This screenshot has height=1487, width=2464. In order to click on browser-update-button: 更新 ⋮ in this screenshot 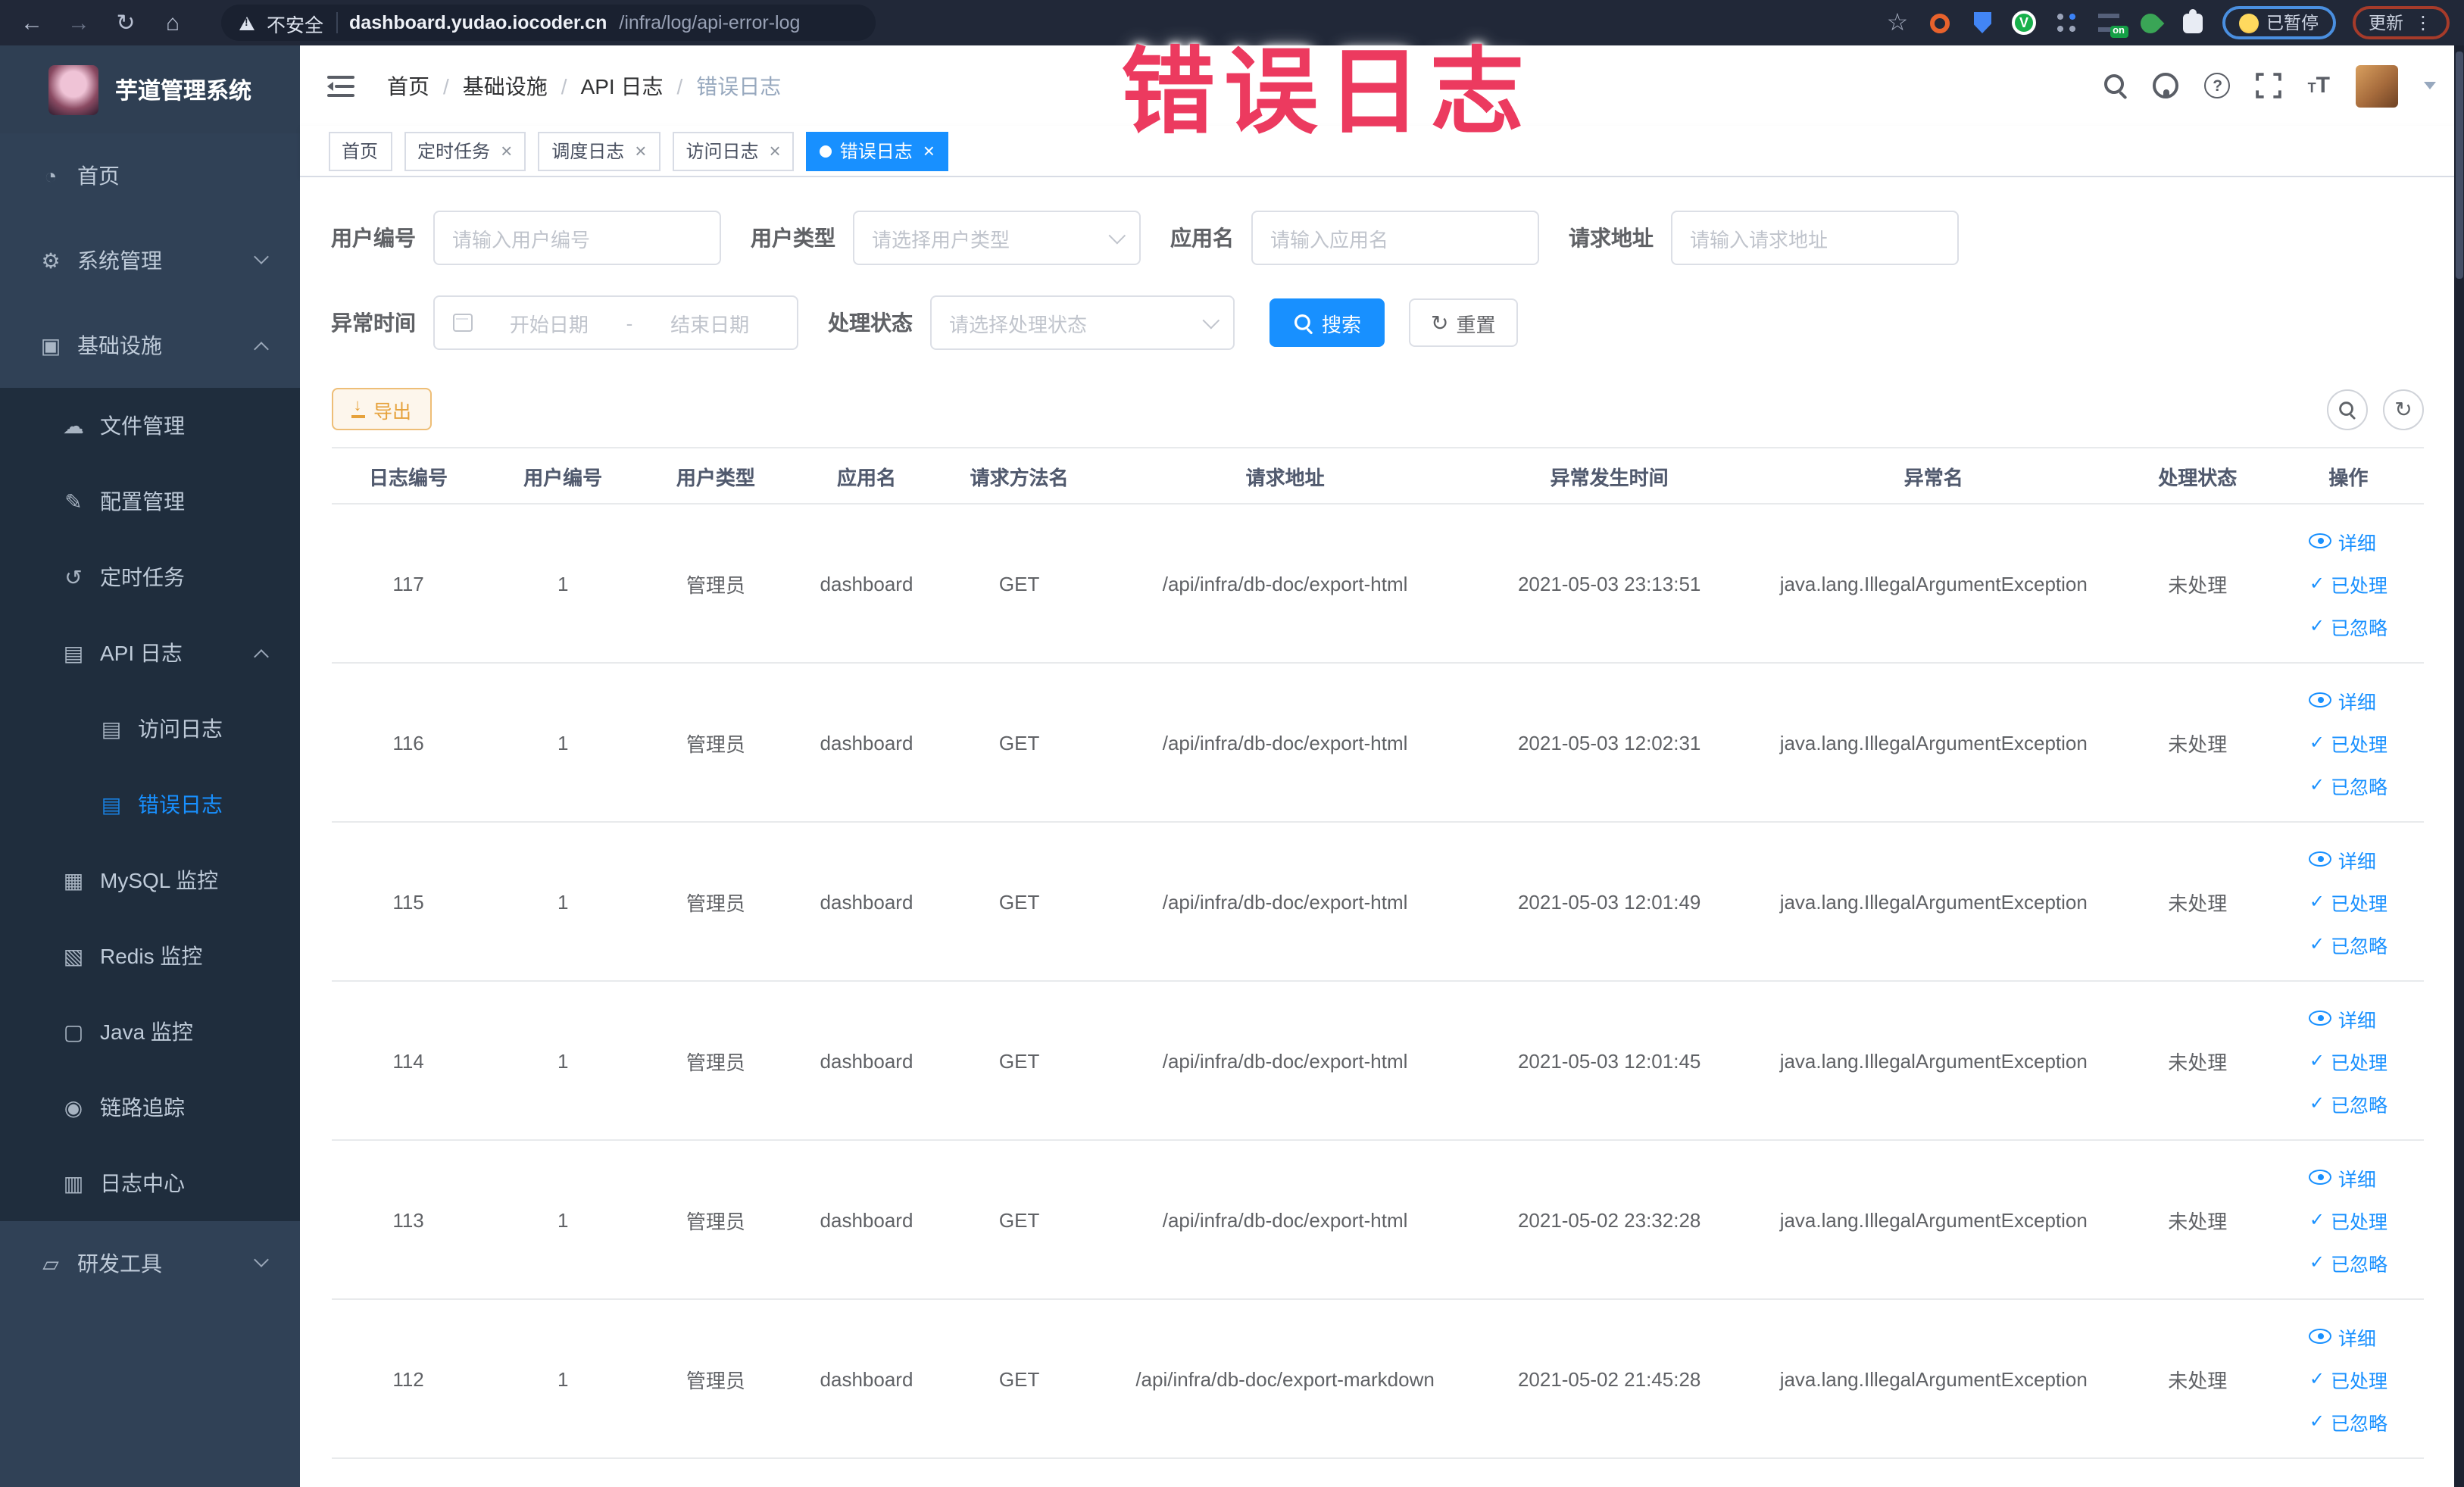, I will do `click(2400, 22)`.